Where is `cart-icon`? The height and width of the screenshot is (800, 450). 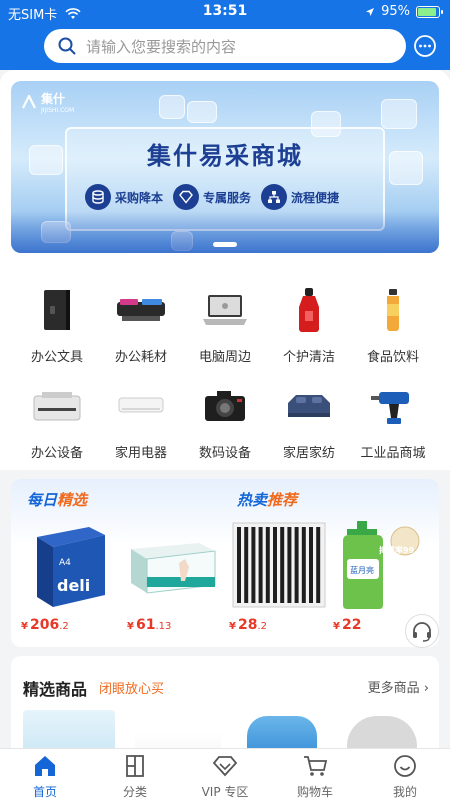
cart-icon is located at coordinates (316, 766).